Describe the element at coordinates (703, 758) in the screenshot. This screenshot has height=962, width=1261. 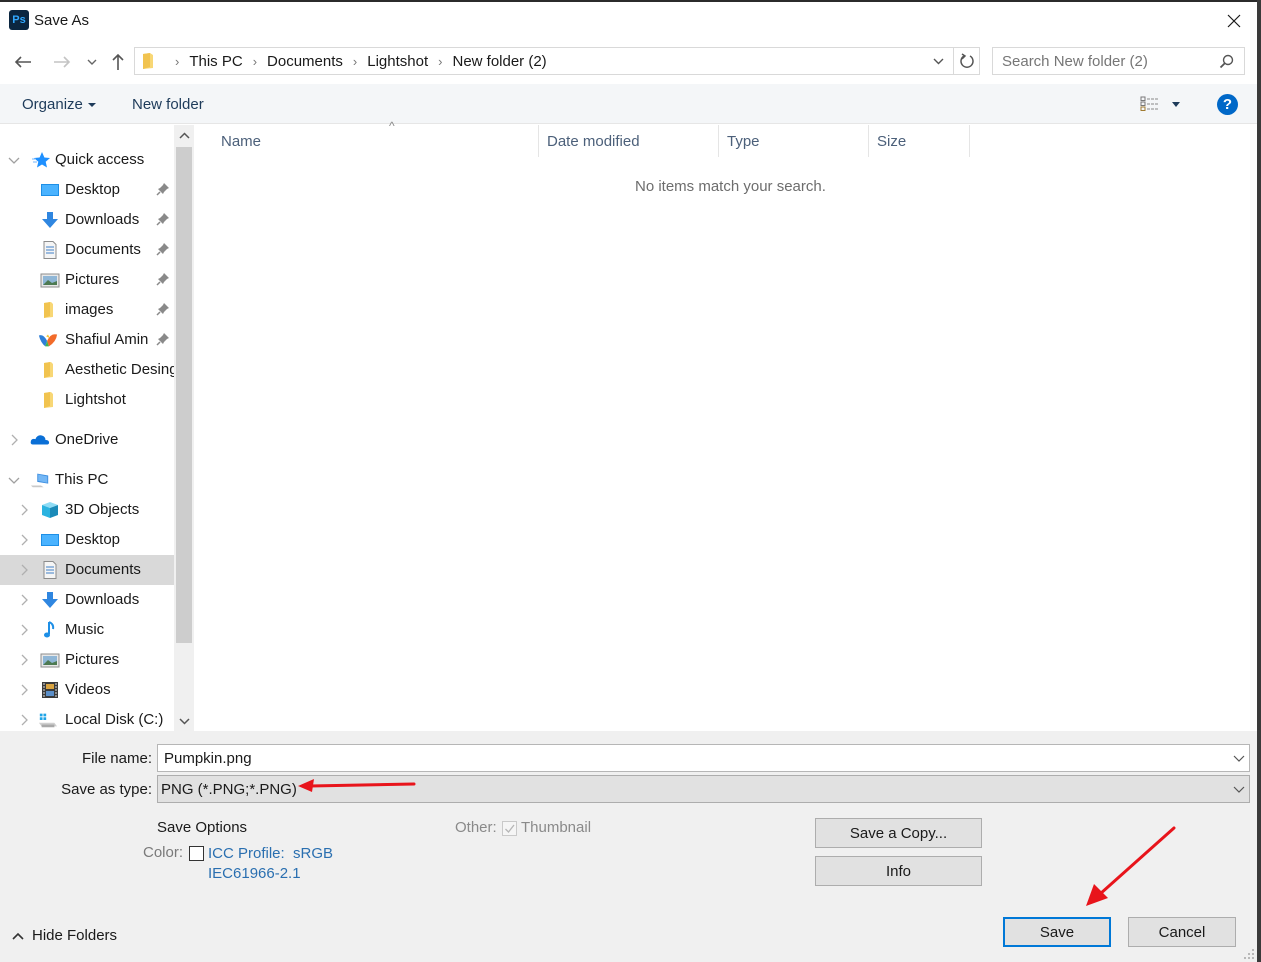
I see `file-name-input: Pumpkin.png` at that location.